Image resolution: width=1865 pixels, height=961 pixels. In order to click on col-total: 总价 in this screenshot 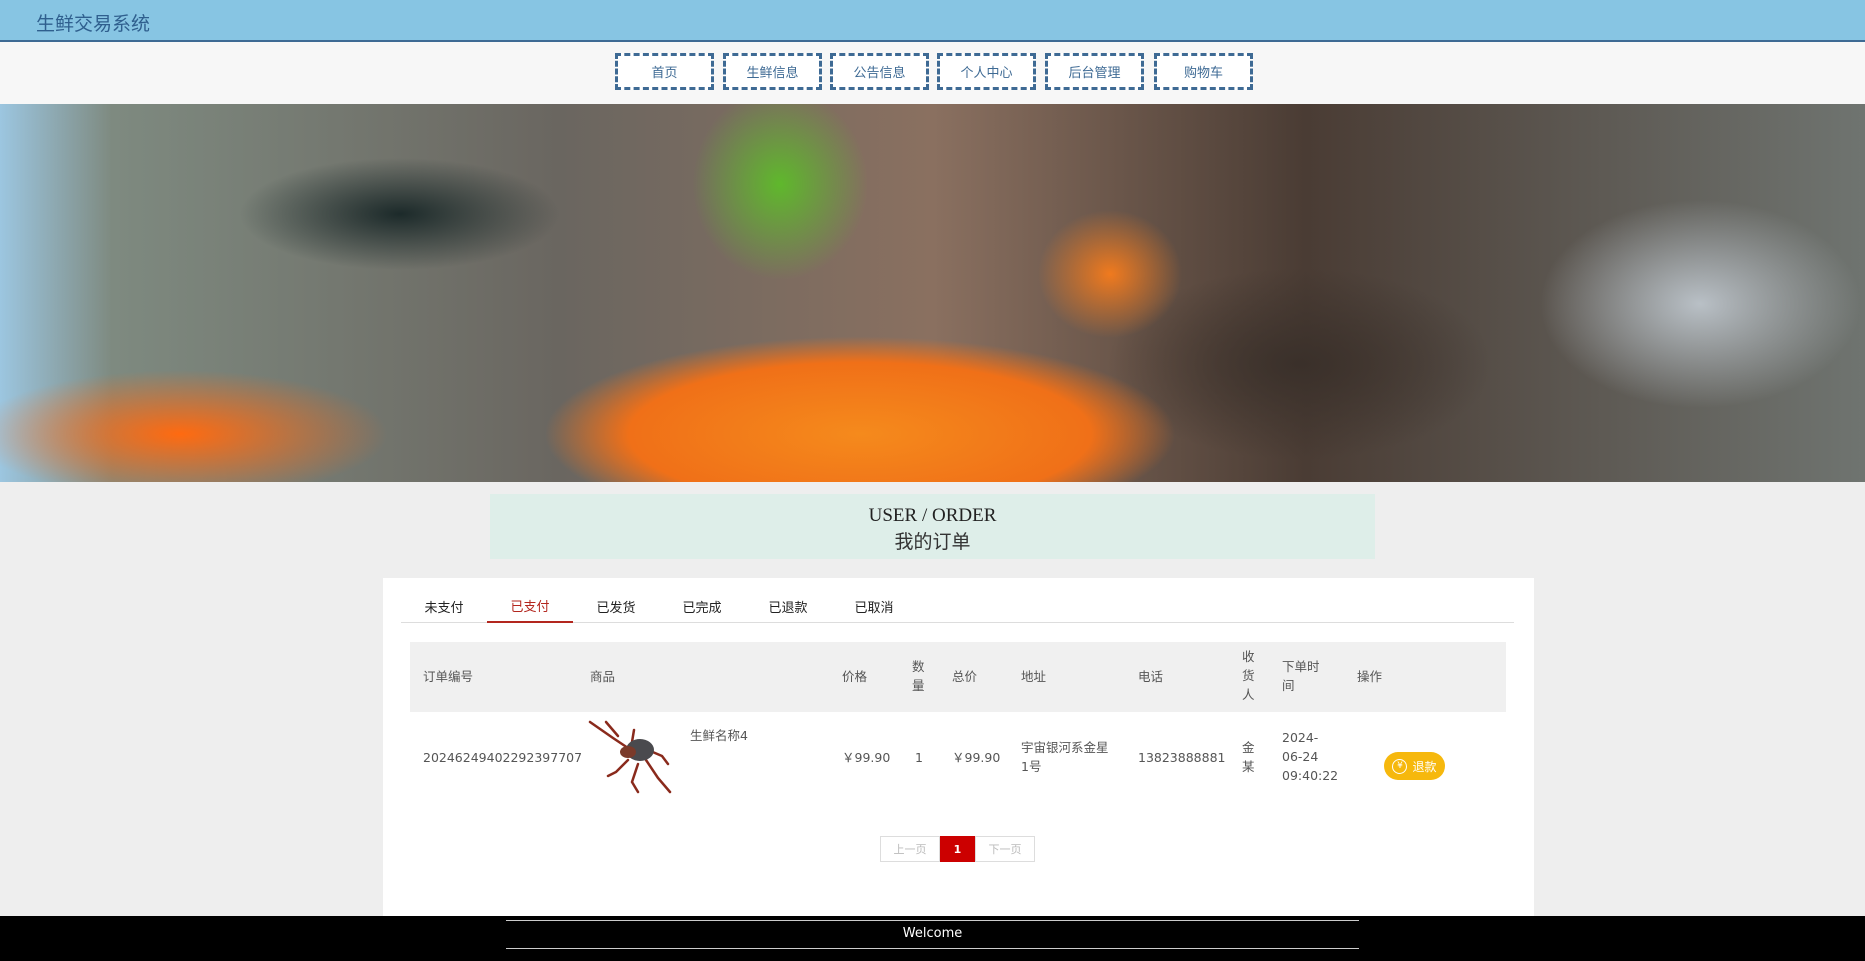, I will do `click(965, 676)`.